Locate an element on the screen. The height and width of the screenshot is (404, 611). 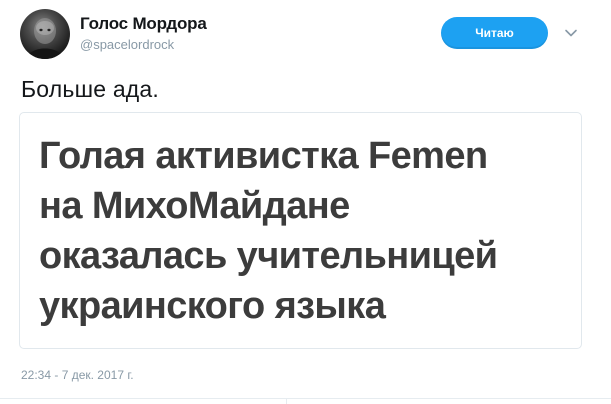
tweet-text: Больше ада. is located at coordinates (90, 89).